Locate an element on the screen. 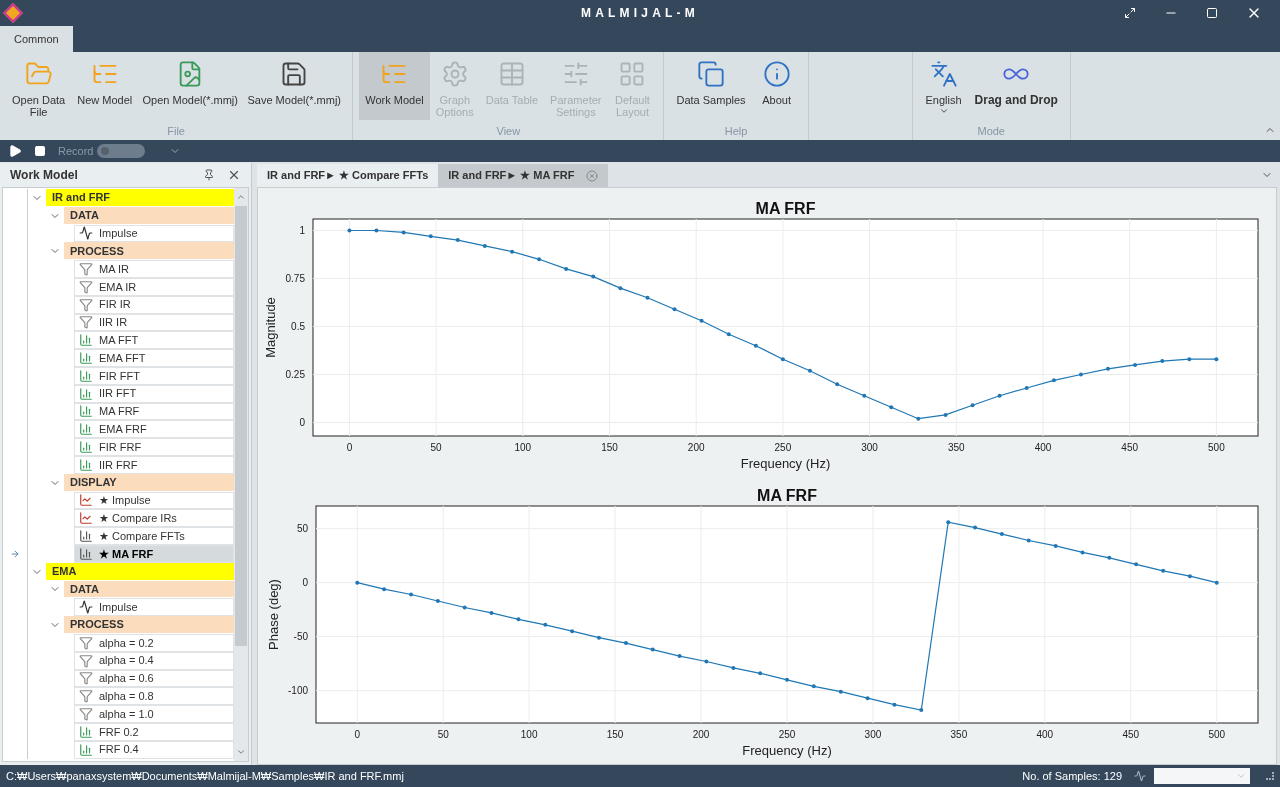 The height and width of the screenshot is (787, 1280). tree-item: alpha = 1.0 is located at coordinates (154, 714).